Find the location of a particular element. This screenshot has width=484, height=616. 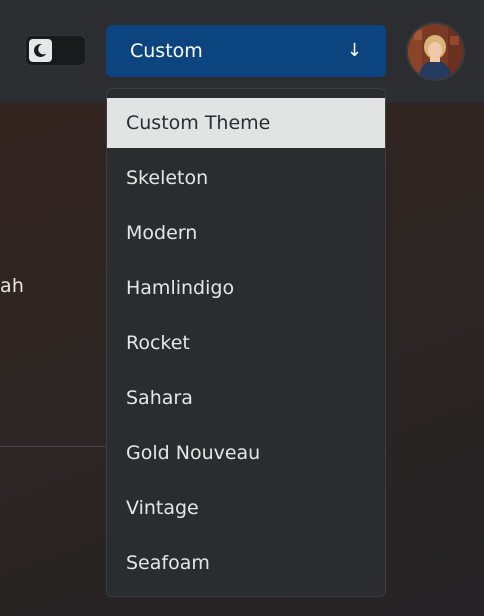

menu-item-vintage: Vintage is located at coordinates (246, 508).